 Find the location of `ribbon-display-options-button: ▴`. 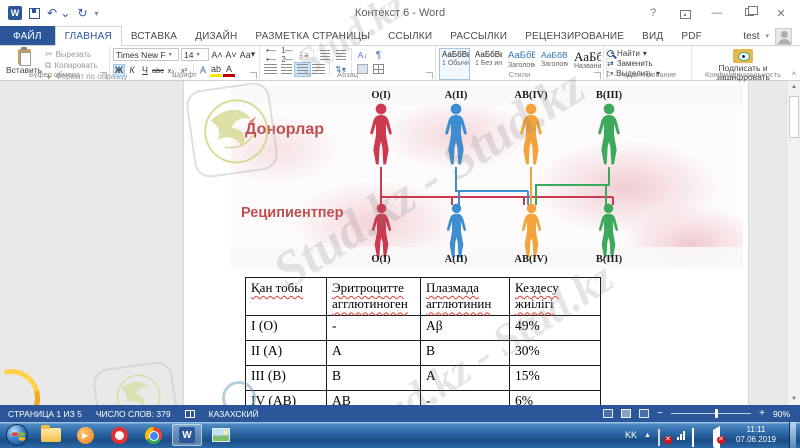

ribbon-display-options-button: ▴ is located at coordinates (685, 13).